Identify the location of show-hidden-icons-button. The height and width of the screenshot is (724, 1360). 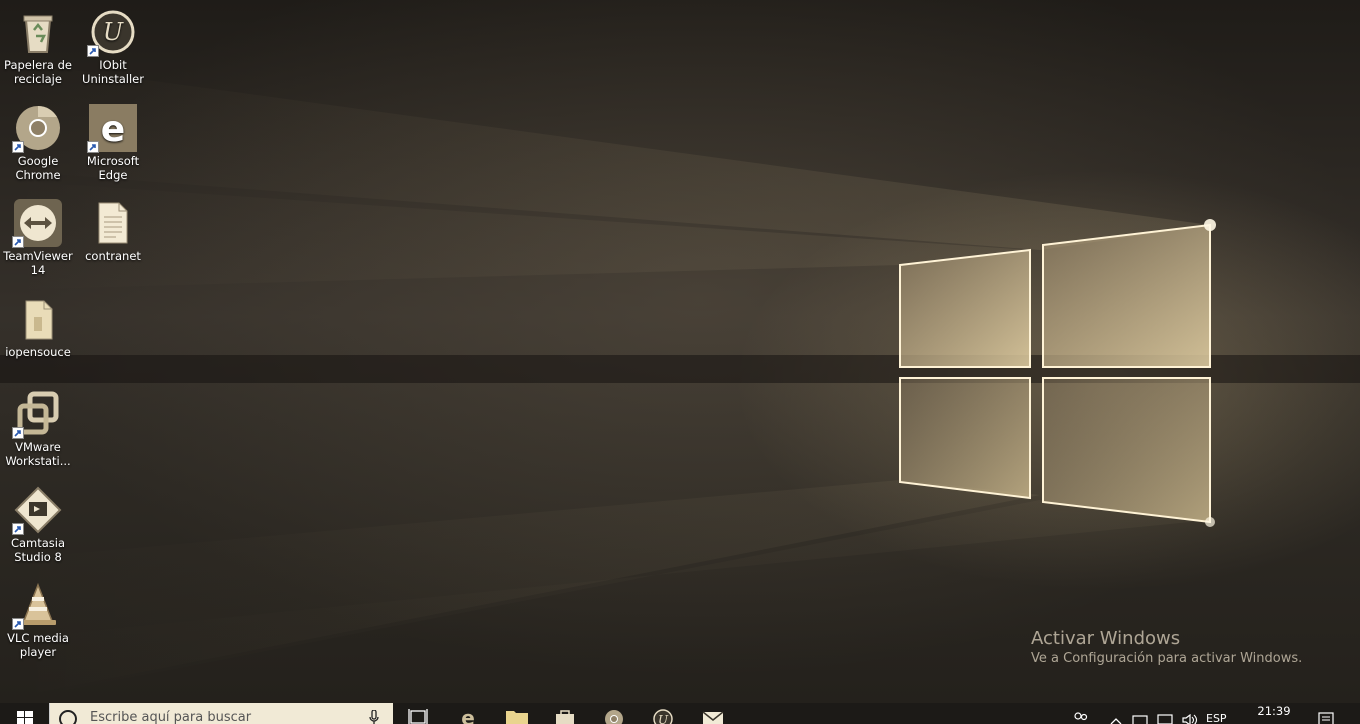
(1117, 717).